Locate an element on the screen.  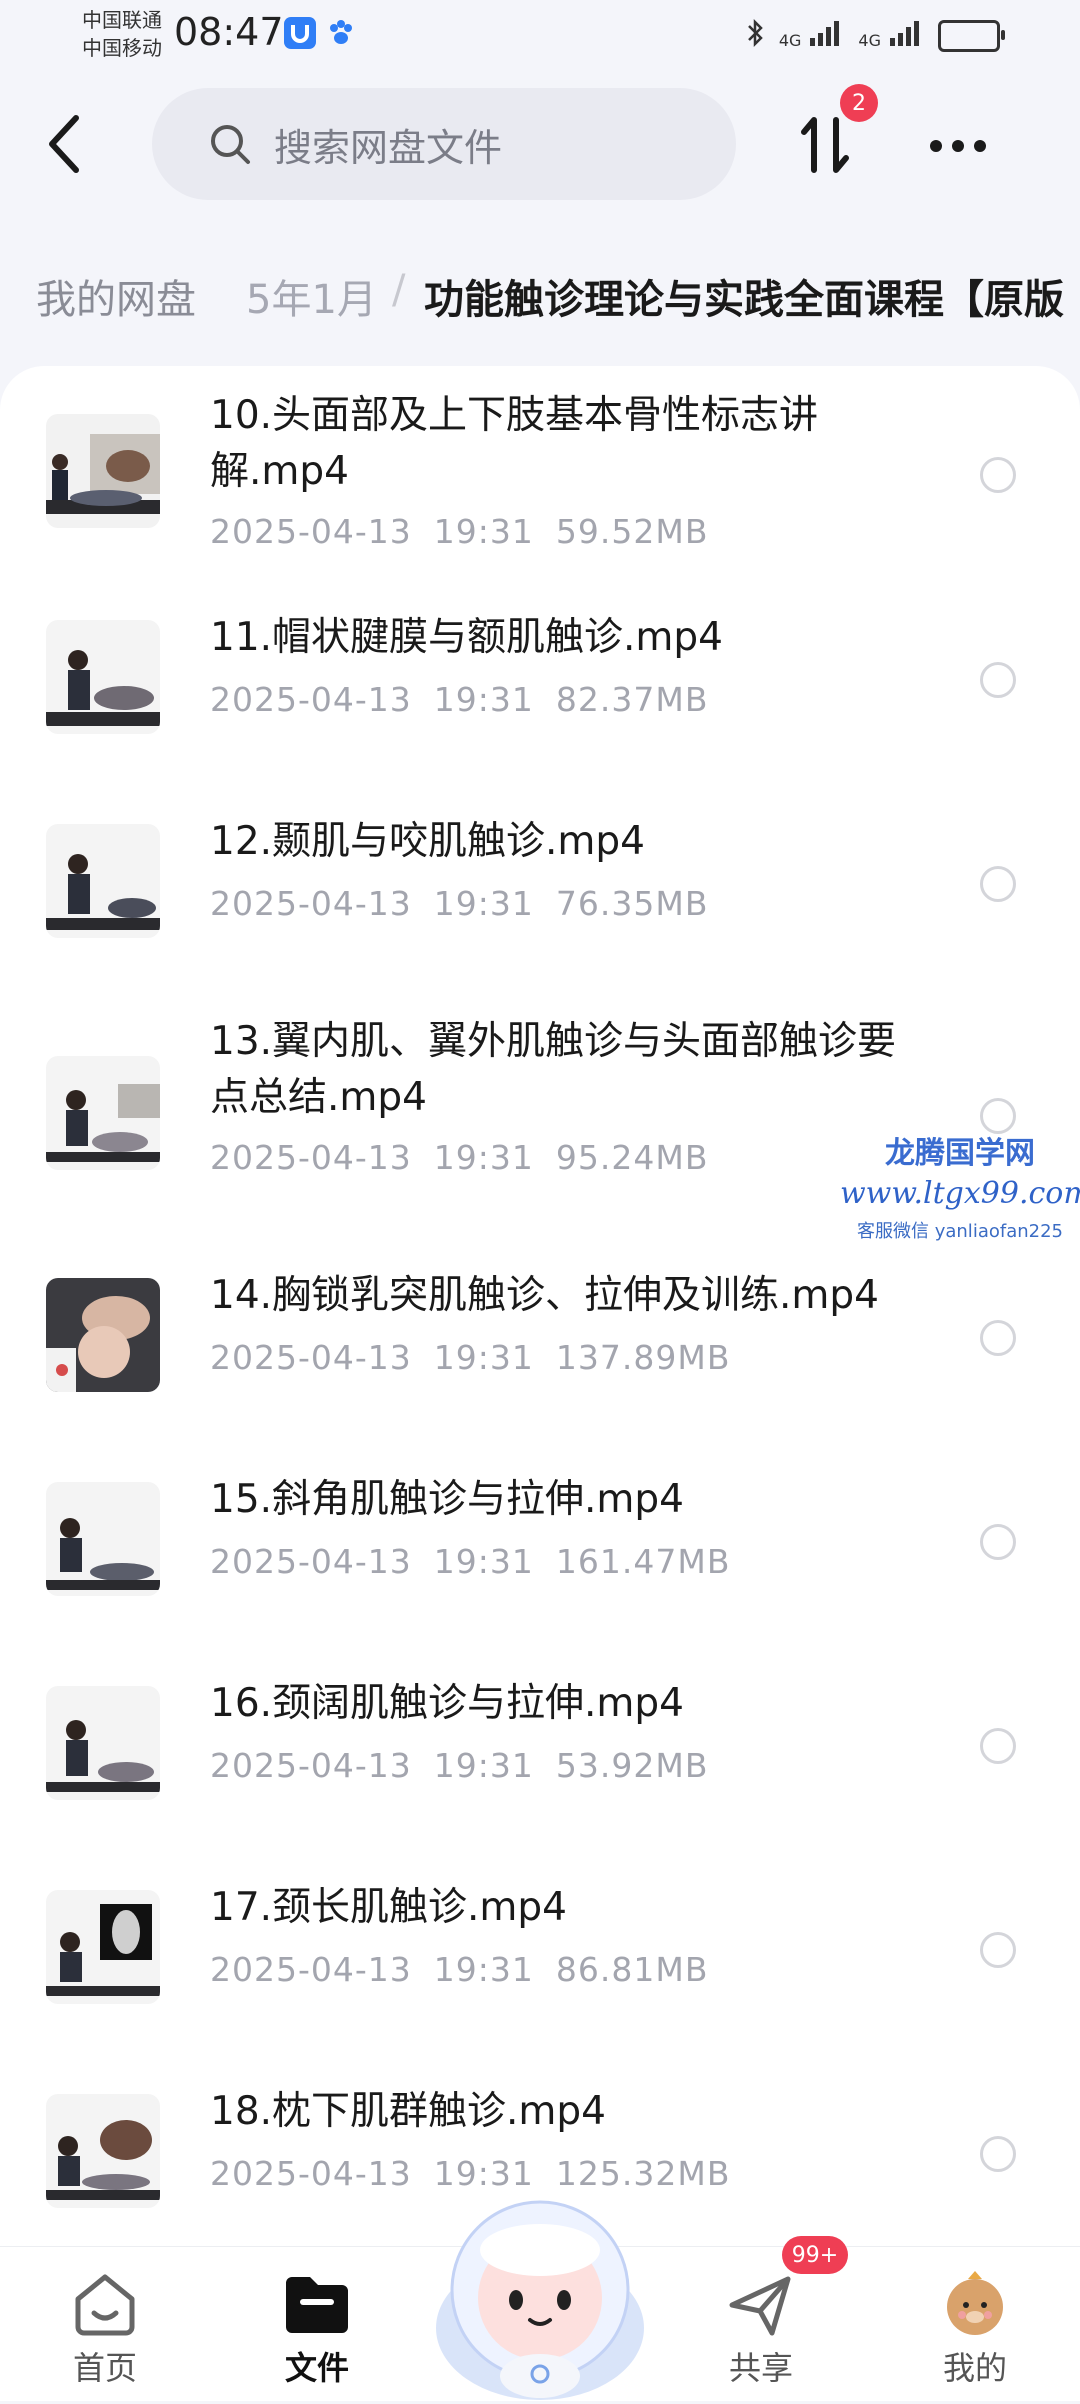
carrier-labels: 中国联通 中国移动 is located at coordinates (122, 34).